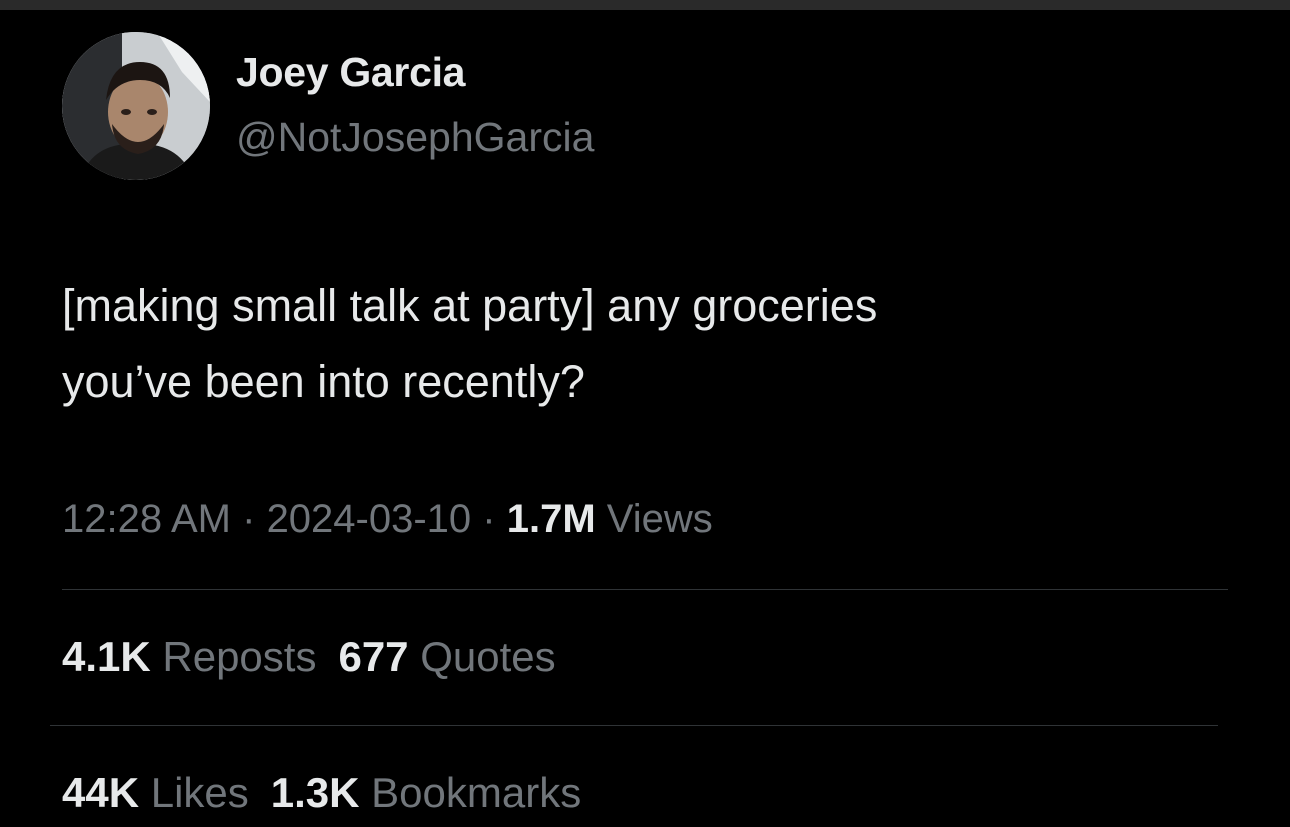 The width and height of the screenshot is (1290, 827). I want to click on author-display-name: Joey Garcia, so click(350, 72).